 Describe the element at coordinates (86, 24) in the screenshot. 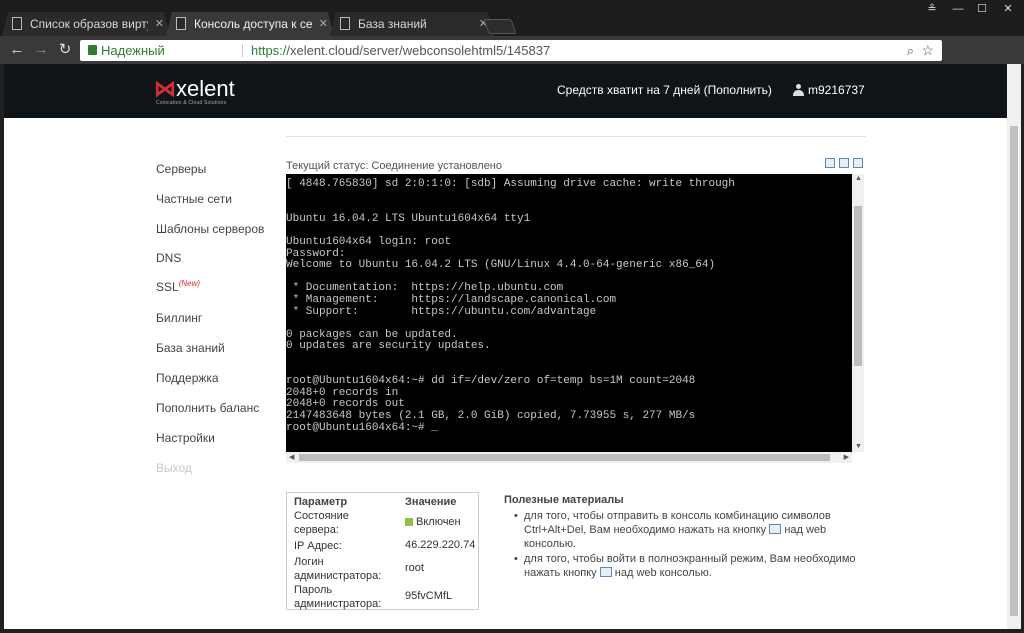

I see `tab-server-images: Список образов виртуа ✕` at that location.